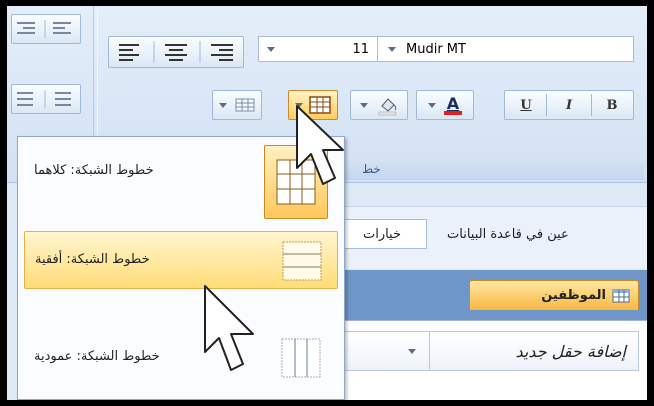 The width and height of the screenshot is (654, 406). I want to click on italic-button: I, so click(569, 105).